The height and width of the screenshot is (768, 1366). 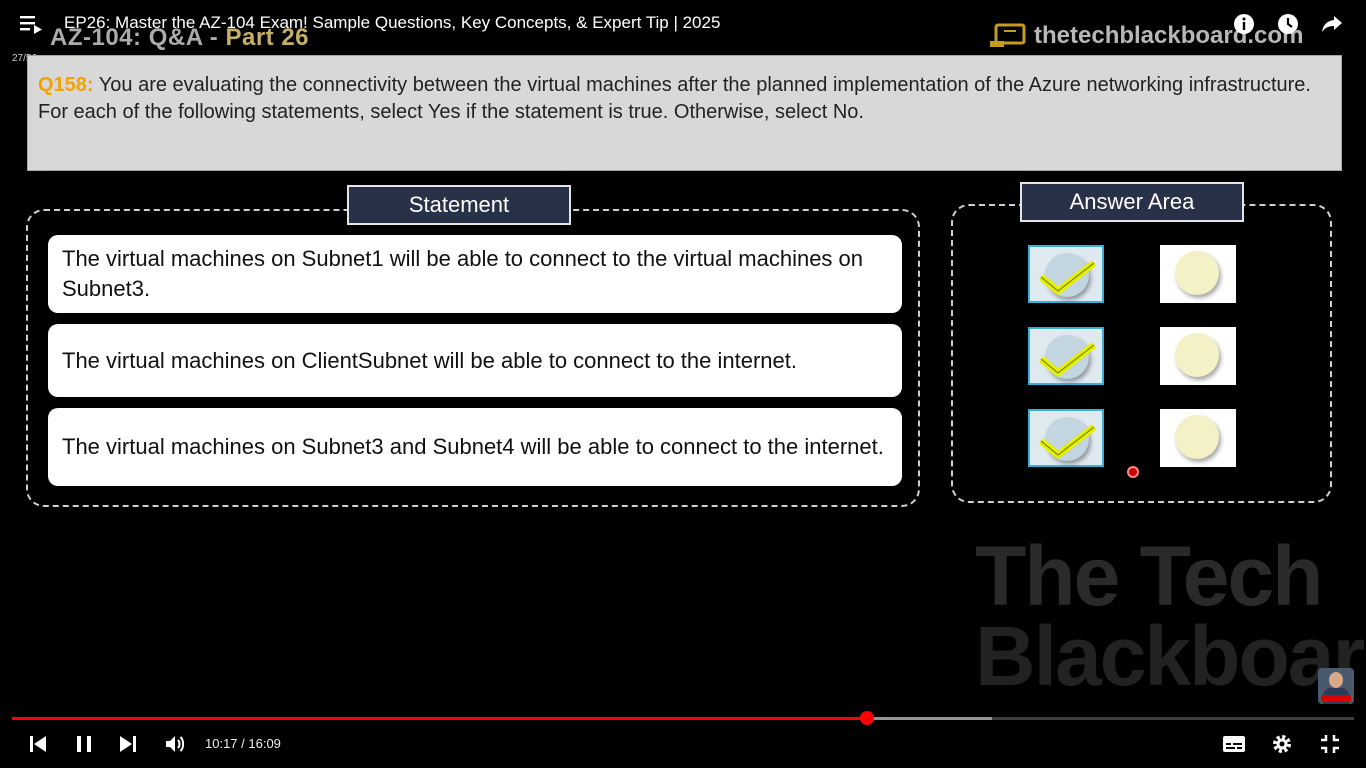 I want to click on channel-avatar, so click(x=1336, y=686).